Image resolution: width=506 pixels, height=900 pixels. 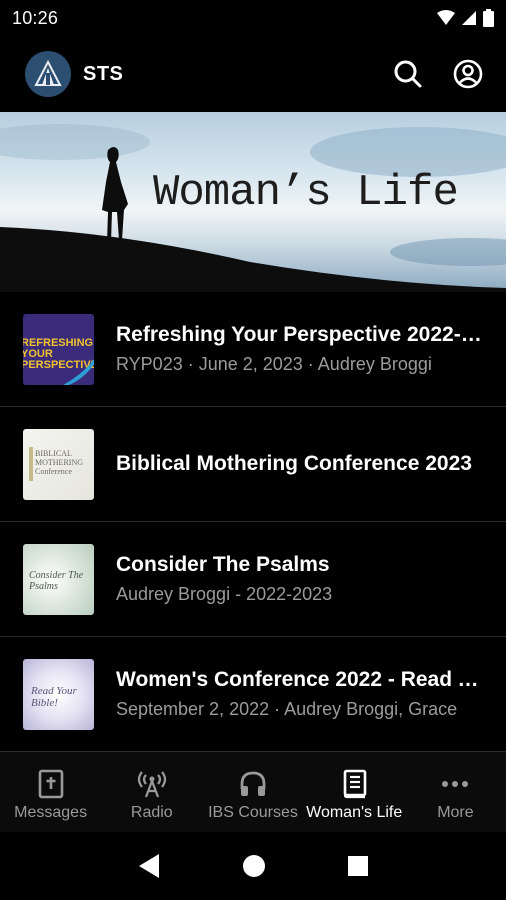 I want to click on list-item-subtitle: Audrey Broggi - 2022-2023, so click(x=224, y=594).